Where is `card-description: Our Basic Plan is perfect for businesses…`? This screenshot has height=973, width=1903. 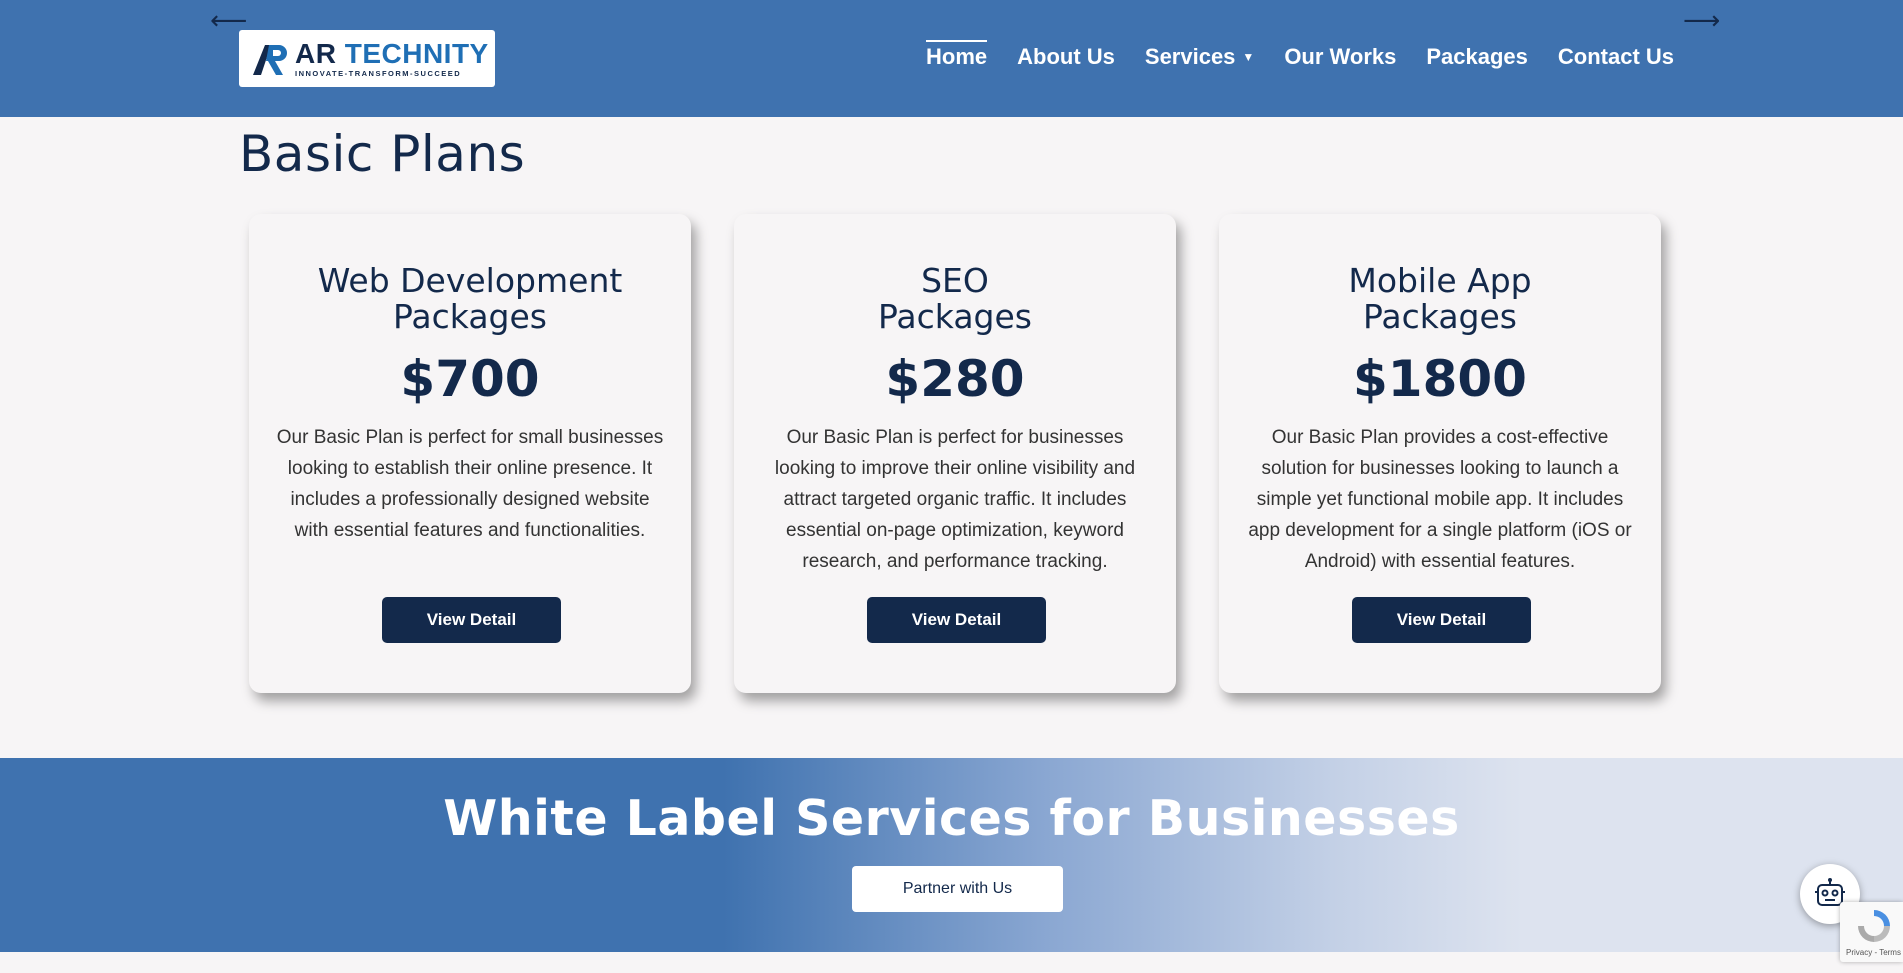 card-description: Our Basic Plan is perfect for businesses… is located at coordinates (955, 499).